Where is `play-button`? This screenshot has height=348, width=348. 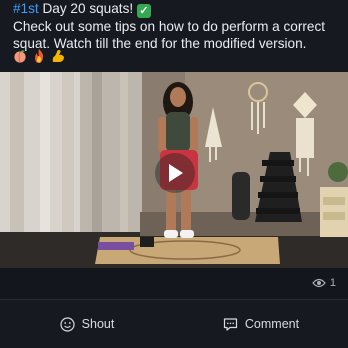
play-button is located at coordinates (175, 173).